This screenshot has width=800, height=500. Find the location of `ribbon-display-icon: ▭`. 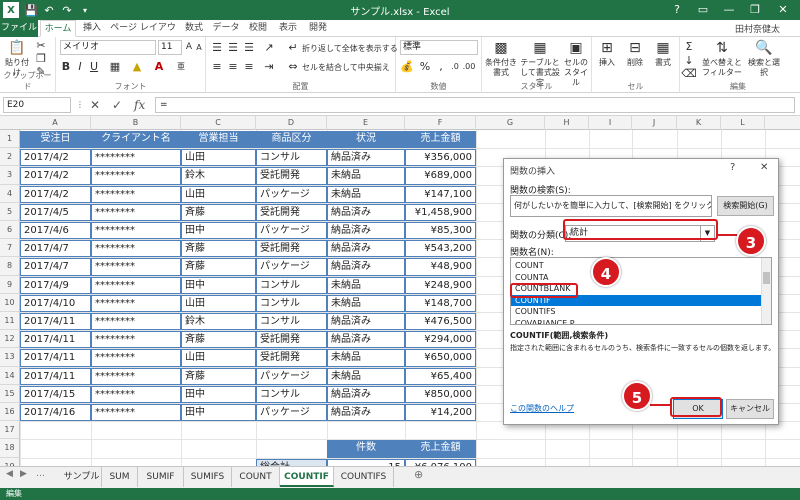

ribbon-display-icon: ▭ is located at coordinates (703, 10).